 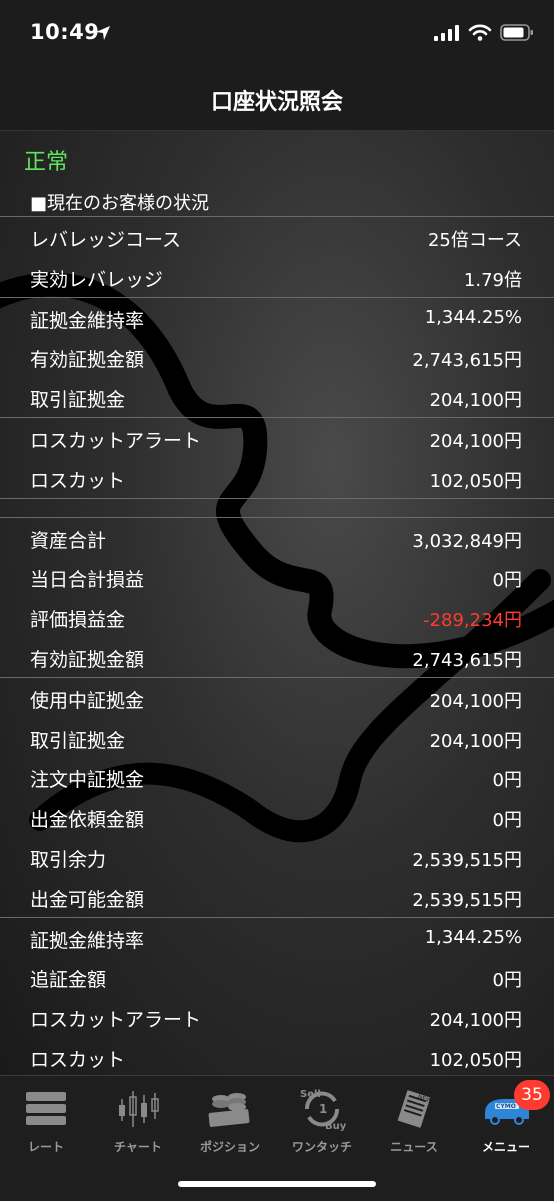 What do you see at coordinates (277, 777) in the screenshot?
I see `list-item: 注文中証拠金 0円` at bounding box center [277, 777].